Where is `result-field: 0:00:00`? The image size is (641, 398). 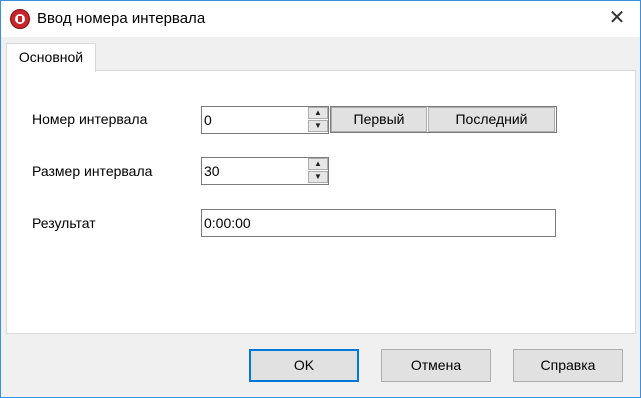
result-field: 0:00:00 is located at coordinates (378, 223).